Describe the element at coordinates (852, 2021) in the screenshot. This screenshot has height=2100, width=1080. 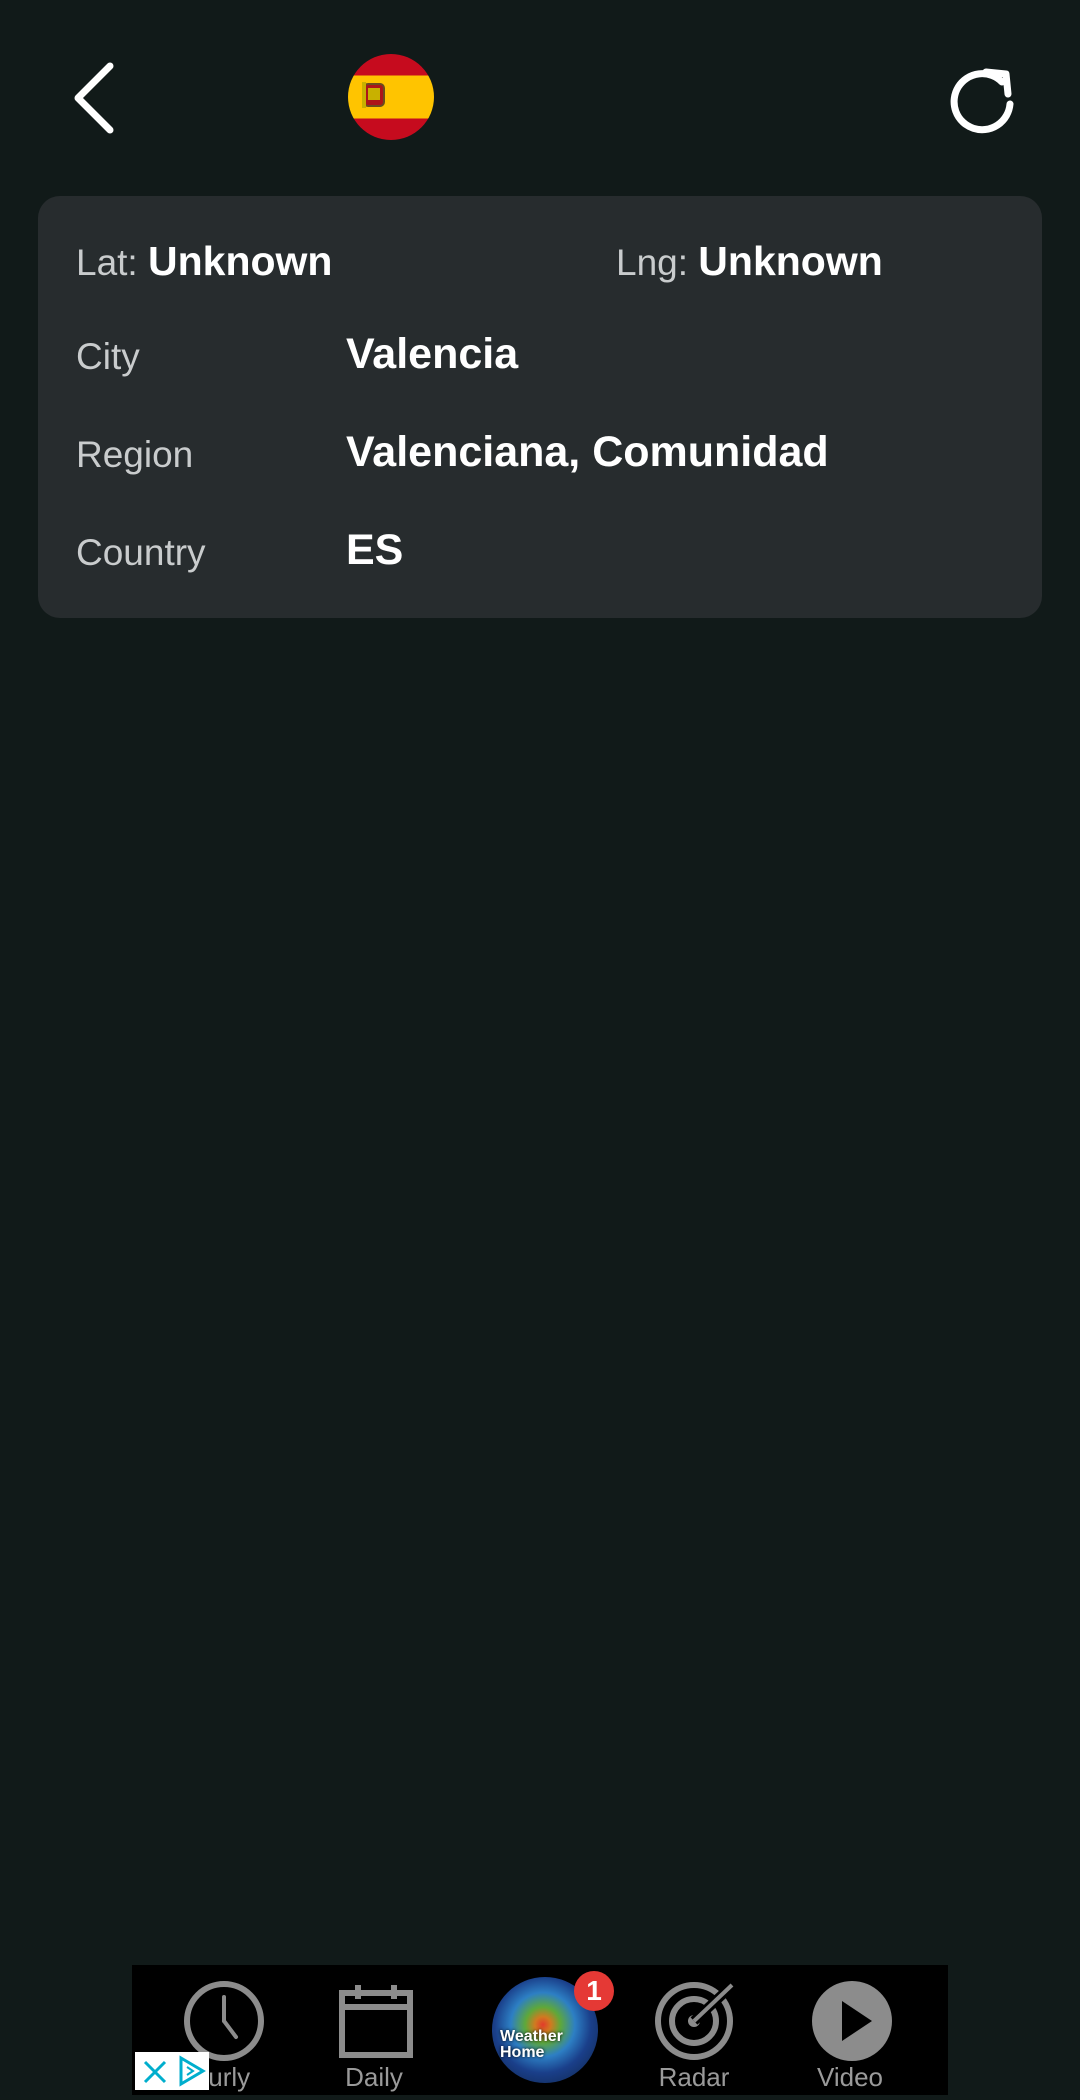
I see `play-icon` at that location.